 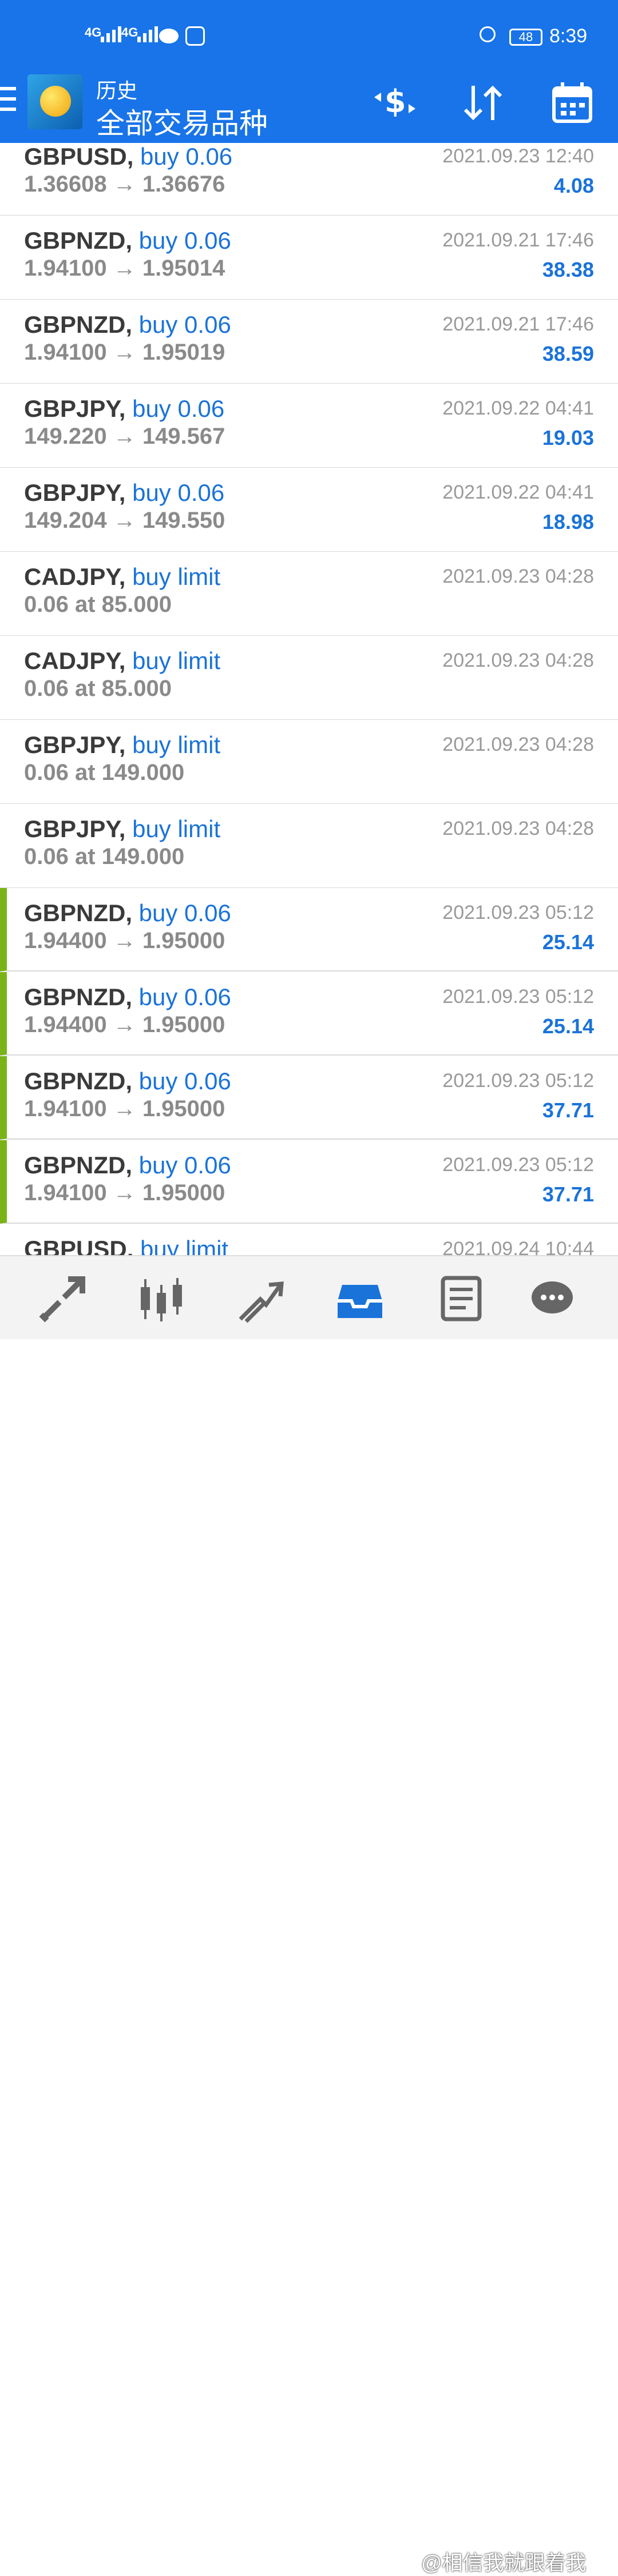 I want to click on header: 历史 全部交易品种 $, so click(x=309, y=108).